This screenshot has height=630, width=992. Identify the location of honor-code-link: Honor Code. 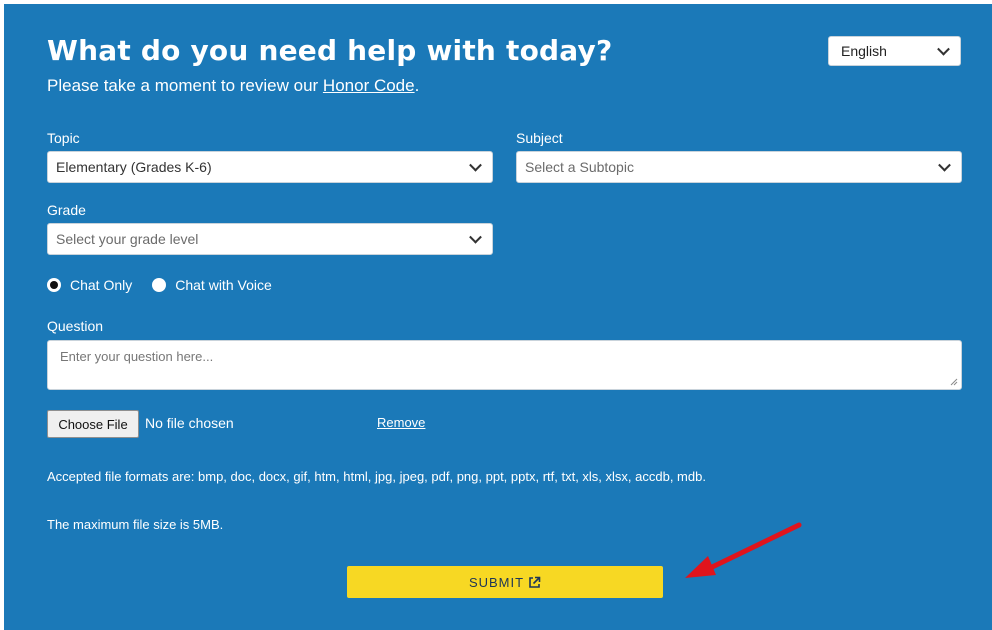
(369, 85).